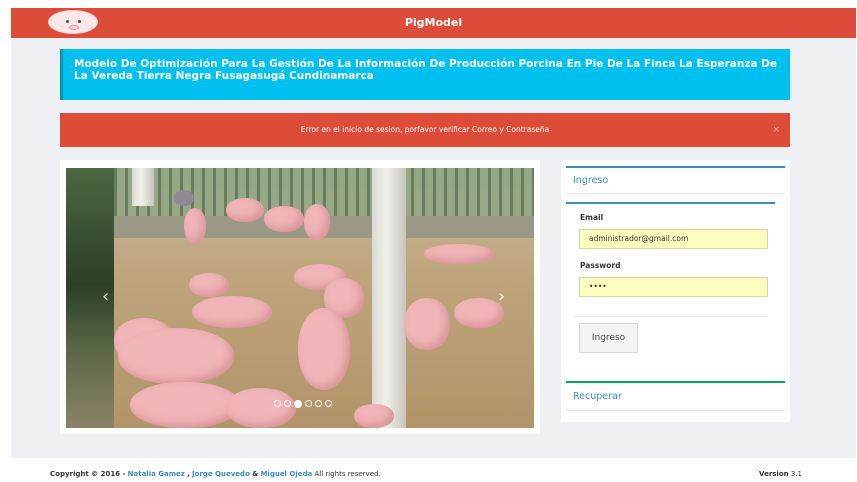 The image size is (857, 482). I want to click on login-header: Ingreso, so click(675, 180).